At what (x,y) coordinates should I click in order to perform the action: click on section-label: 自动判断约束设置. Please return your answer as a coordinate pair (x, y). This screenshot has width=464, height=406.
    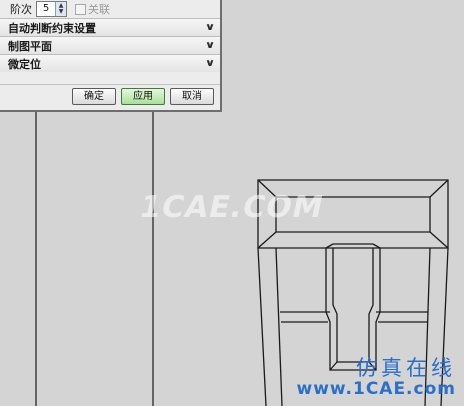
    Looking at the image, I should click on (52, 28).